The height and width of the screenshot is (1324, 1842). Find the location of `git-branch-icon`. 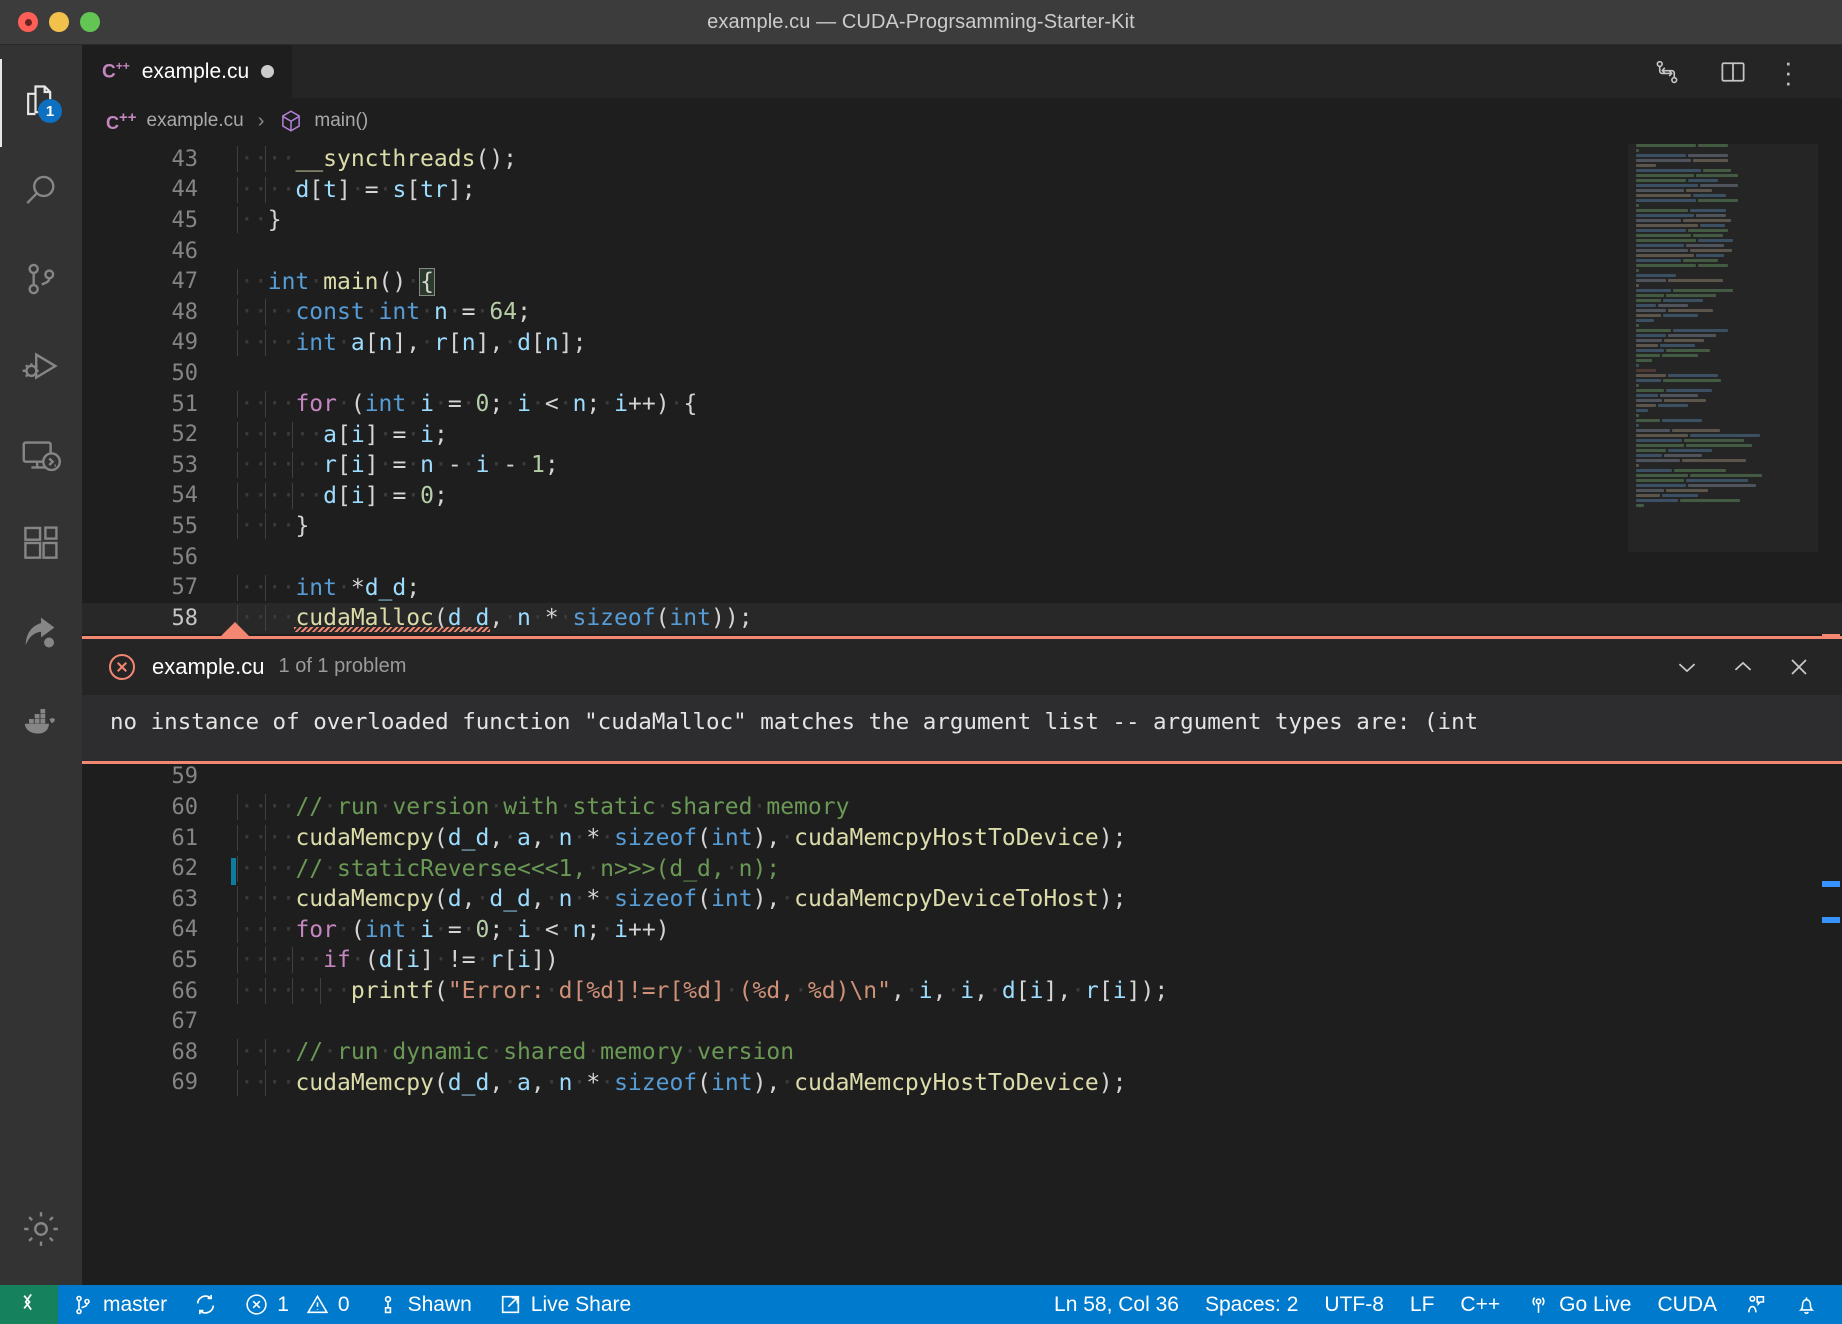

git-branch-icon is located at coordinates (83, 1305).